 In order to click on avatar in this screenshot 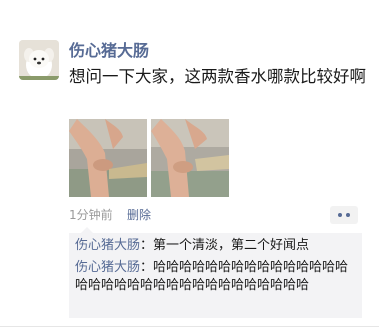, I will do `click(39, 60)`.